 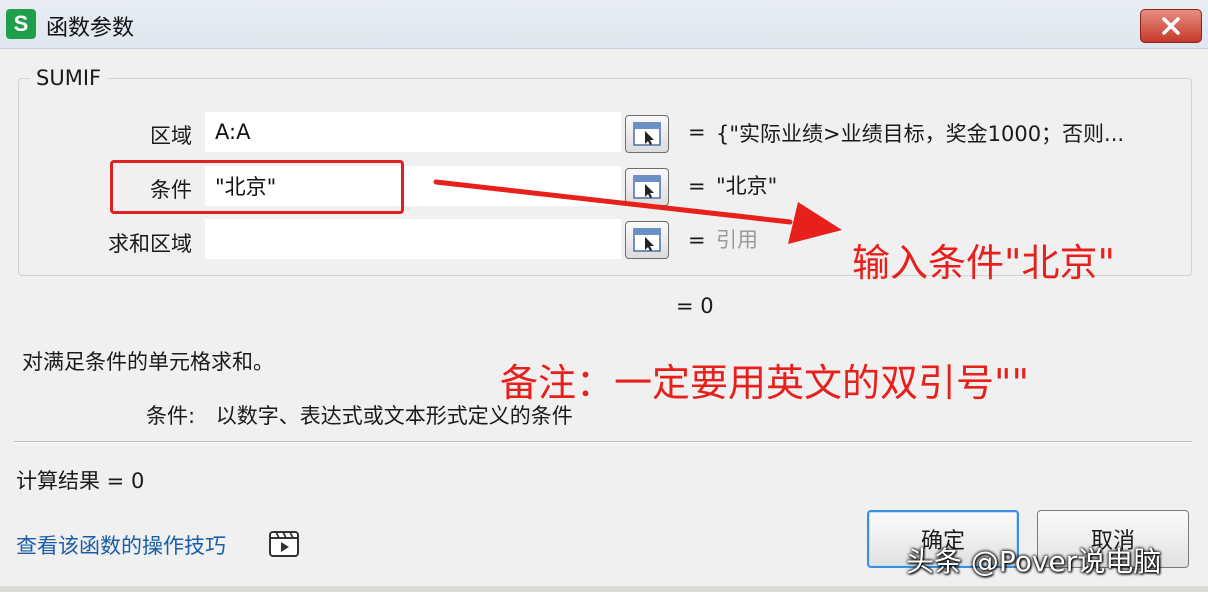 What do you see at coordinates (604, 589) in the screenshot?
I see `bottom-edge` at bounding box center [604, 589].